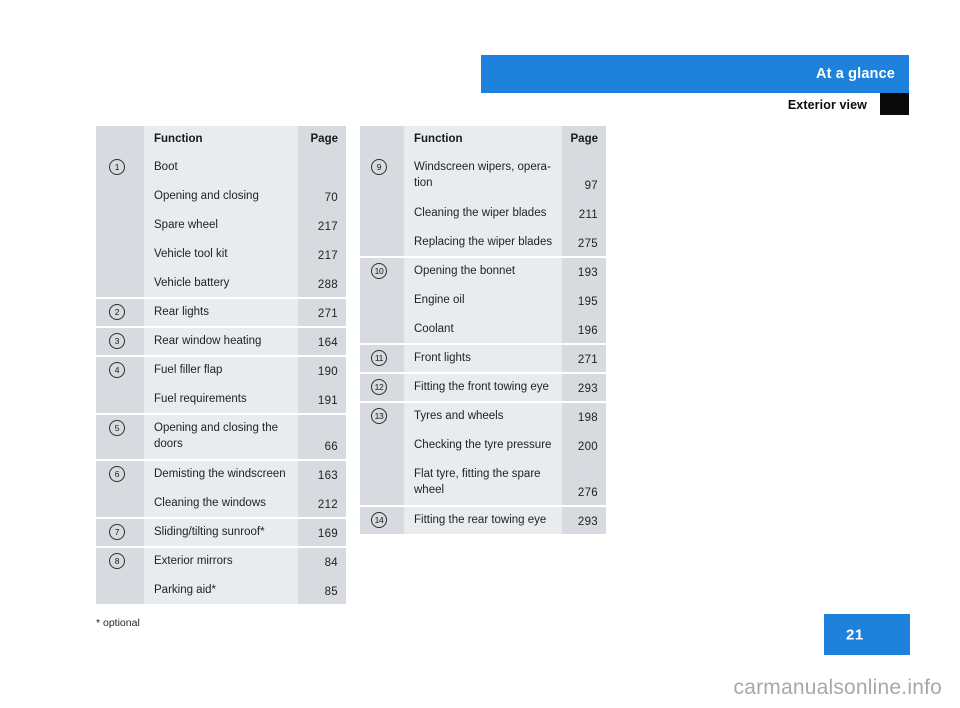  I want to click on header-cell-index, so click(382, 139).